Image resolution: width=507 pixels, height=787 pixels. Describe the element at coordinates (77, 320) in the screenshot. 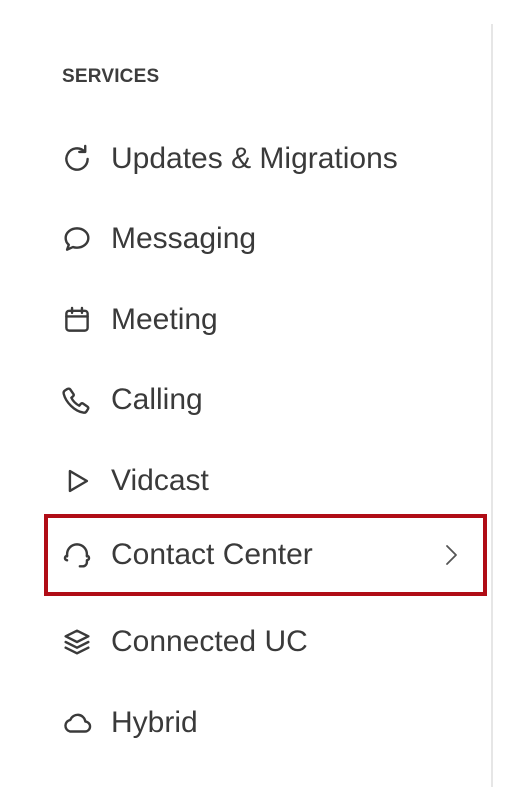

I see `calendar-icon` at that location.